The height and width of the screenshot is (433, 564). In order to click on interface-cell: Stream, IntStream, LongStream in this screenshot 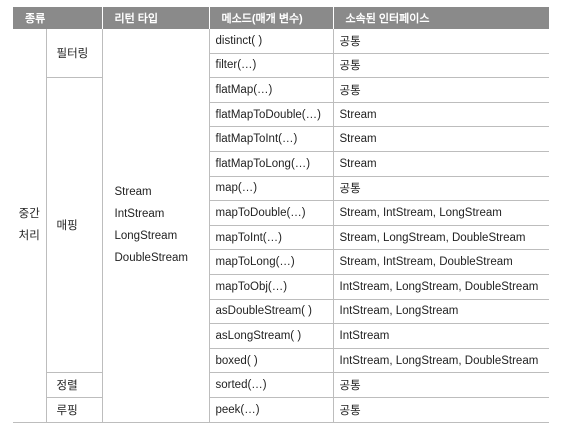, I will do `click(441, 213)`.